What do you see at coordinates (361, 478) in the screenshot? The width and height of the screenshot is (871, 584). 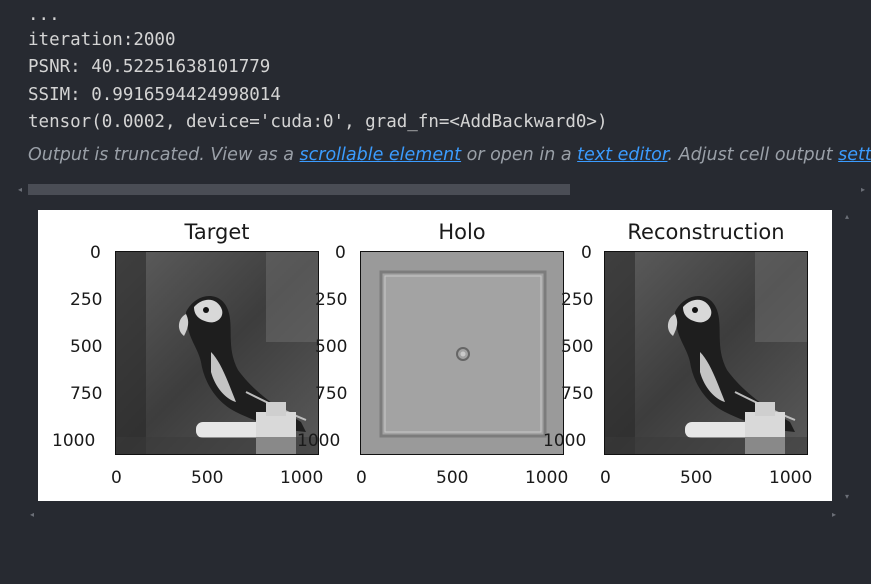 I see `holo-x-tick-0: 0` at bounding box center [361, 478].